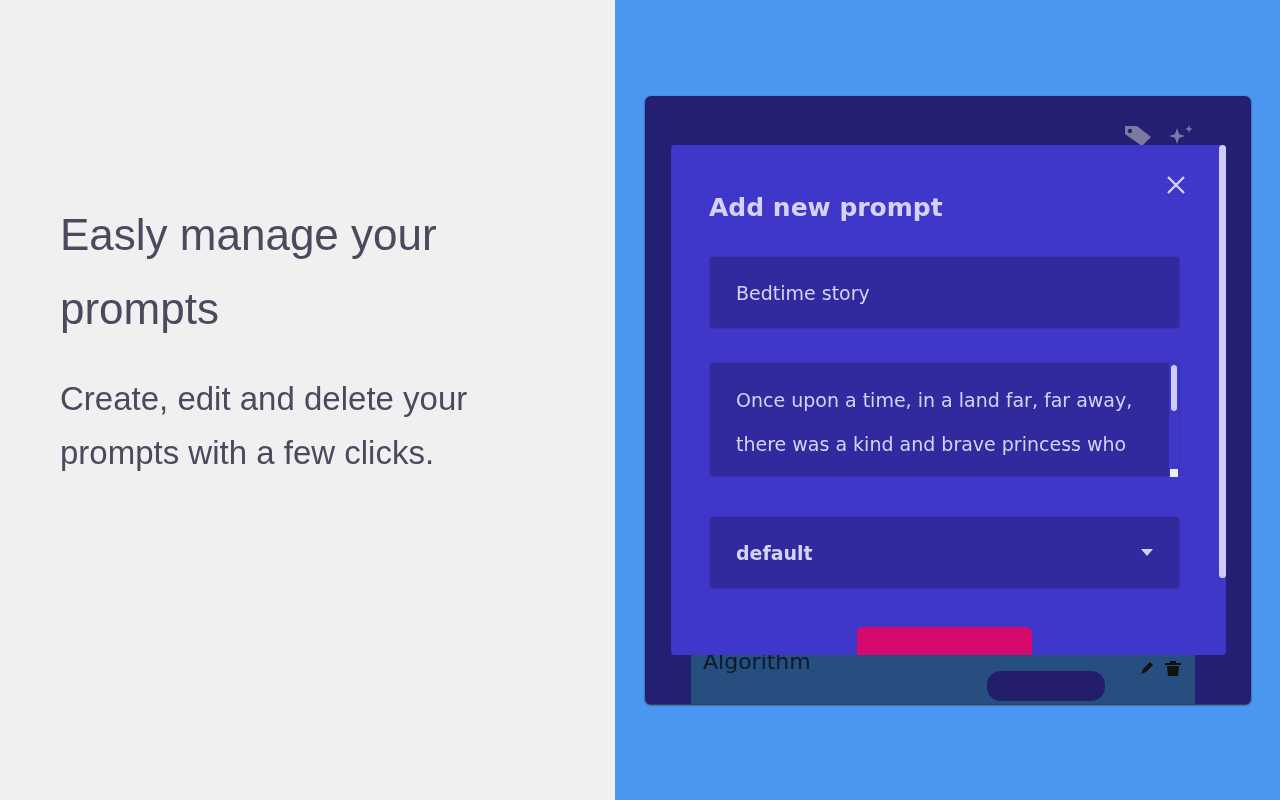  Describe the element at coordinates (1147, 552) in the screenshot. I see `caret-icon` at that location.